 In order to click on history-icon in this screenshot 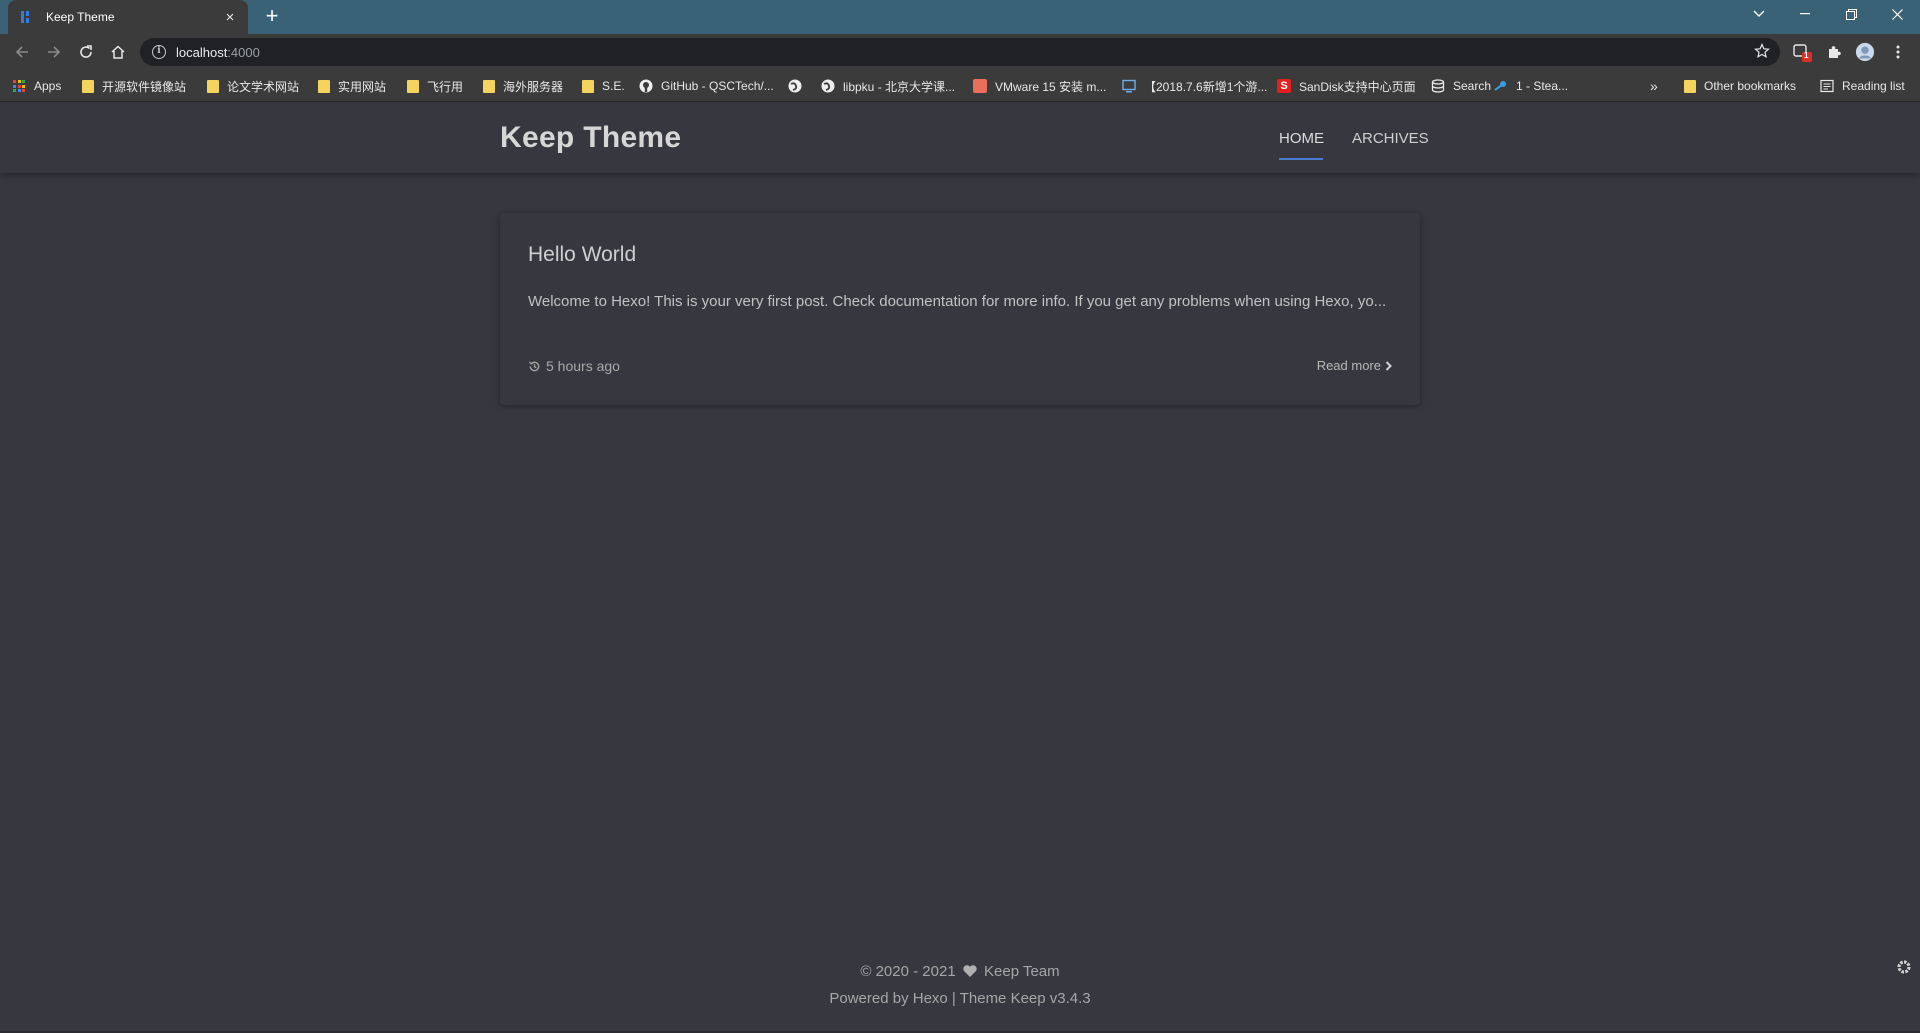, I will do `click(534, 365)`.